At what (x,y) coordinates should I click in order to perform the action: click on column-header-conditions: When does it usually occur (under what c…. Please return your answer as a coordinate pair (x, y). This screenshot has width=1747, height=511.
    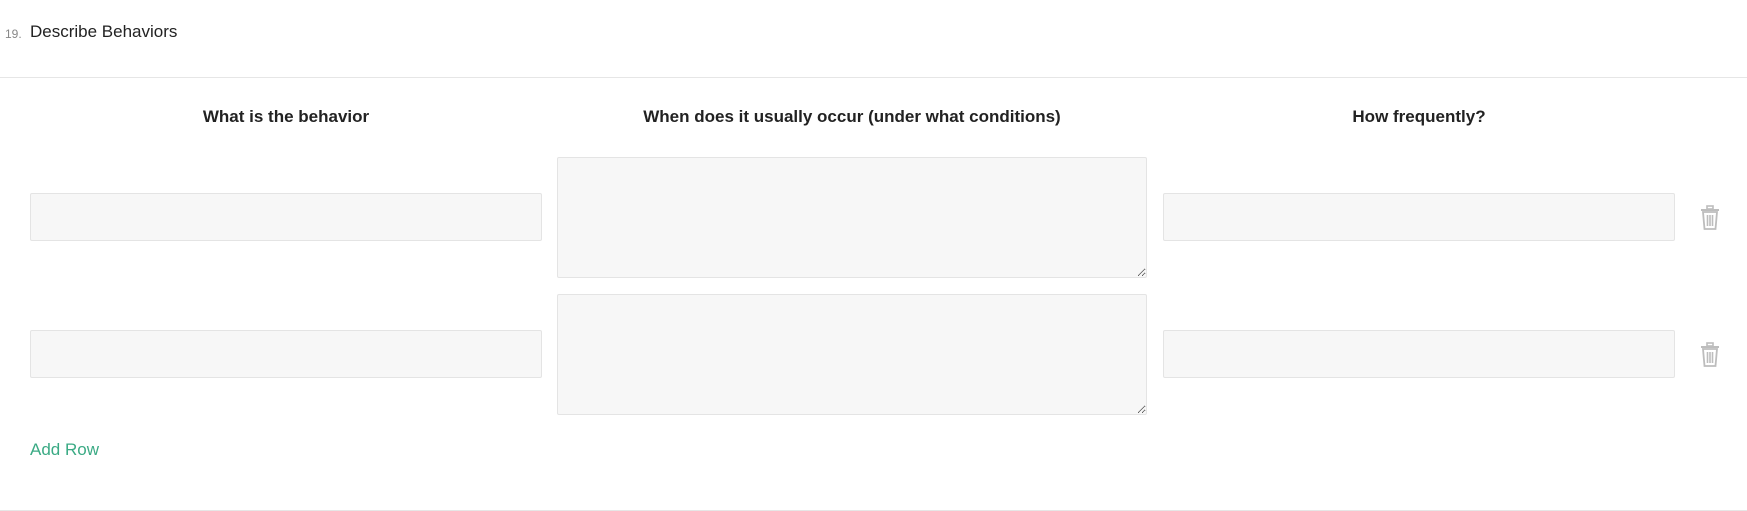
    Looking at the image, I should click on (852, 116).